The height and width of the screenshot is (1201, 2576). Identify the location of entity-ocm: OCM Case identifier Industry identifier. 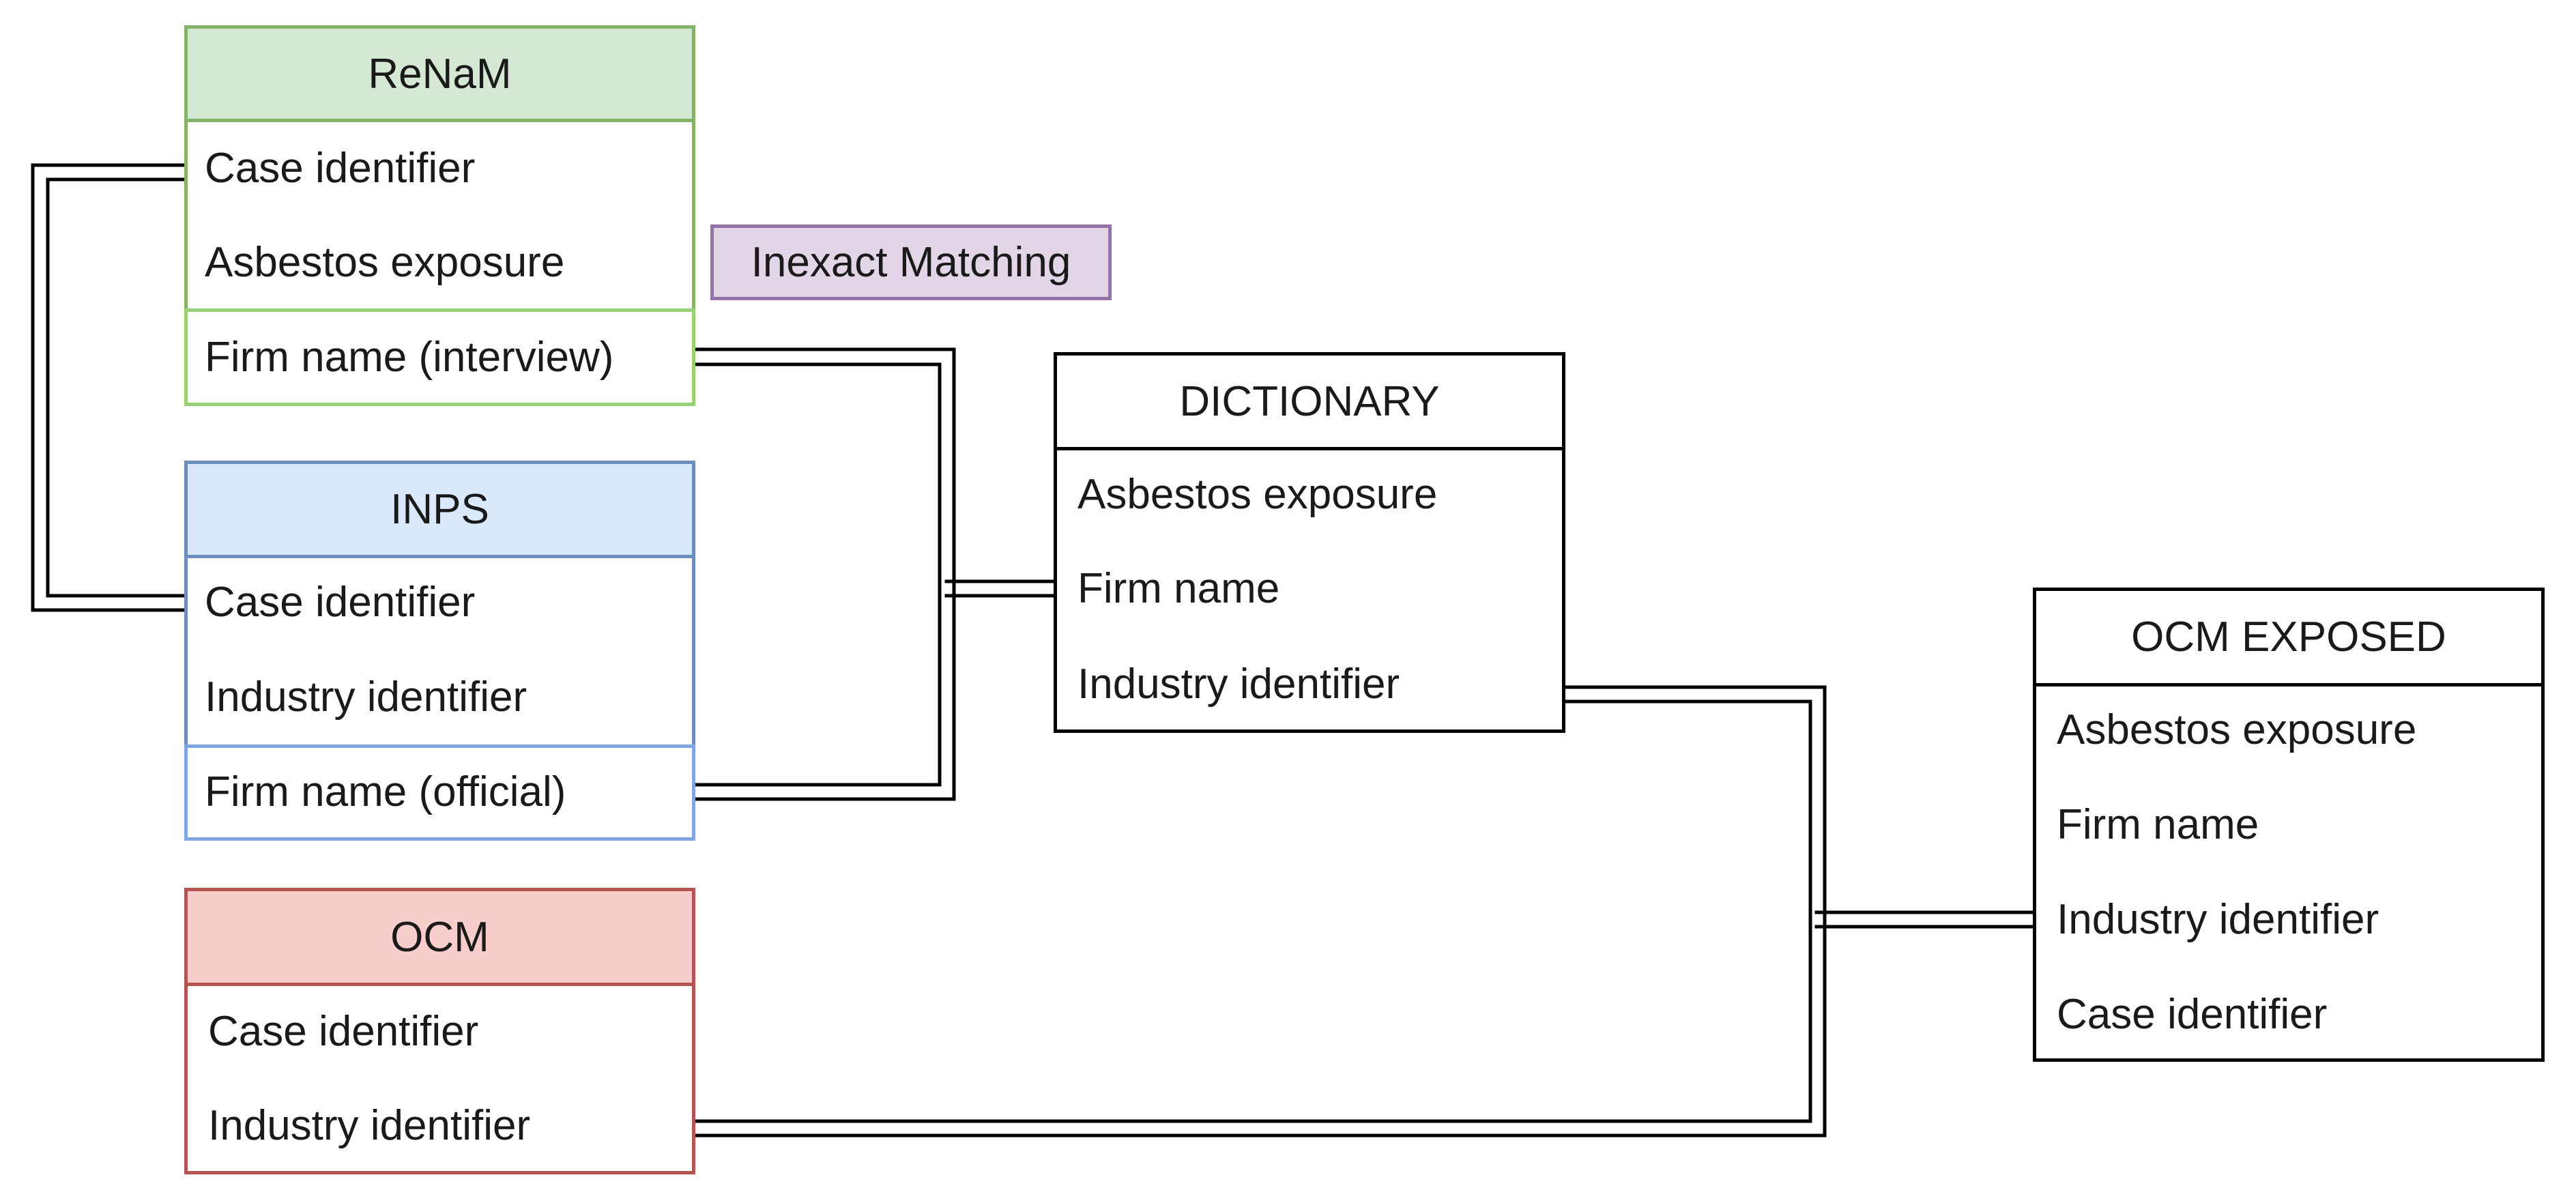
(439, 1031).